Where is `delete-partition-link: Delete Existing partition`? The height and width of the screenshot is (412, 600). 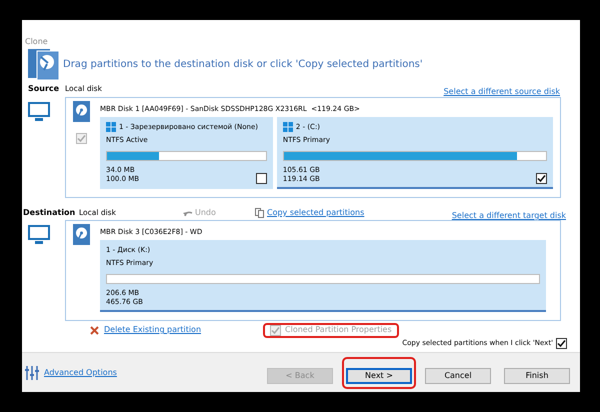 delete-partition-link: Delete Existing partition is located at coordinates (153, 330).